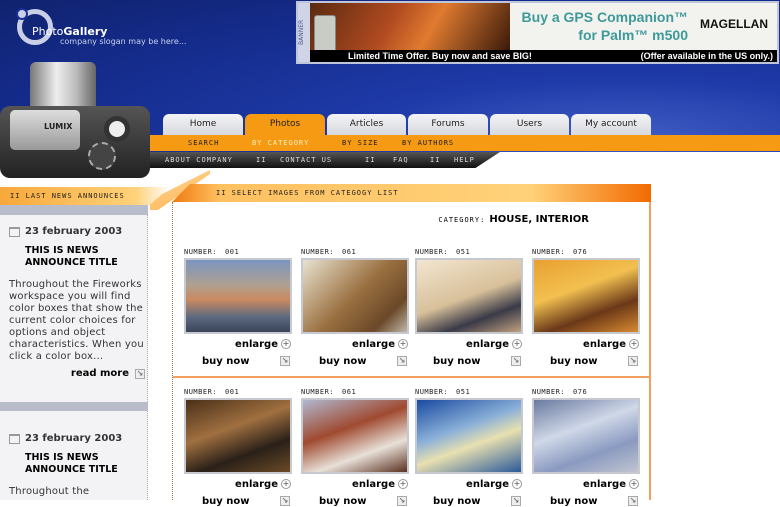 This screenshot has height=507, width=780. I want to click on subnav-by-size: BY SIZE, so click(360, 143).